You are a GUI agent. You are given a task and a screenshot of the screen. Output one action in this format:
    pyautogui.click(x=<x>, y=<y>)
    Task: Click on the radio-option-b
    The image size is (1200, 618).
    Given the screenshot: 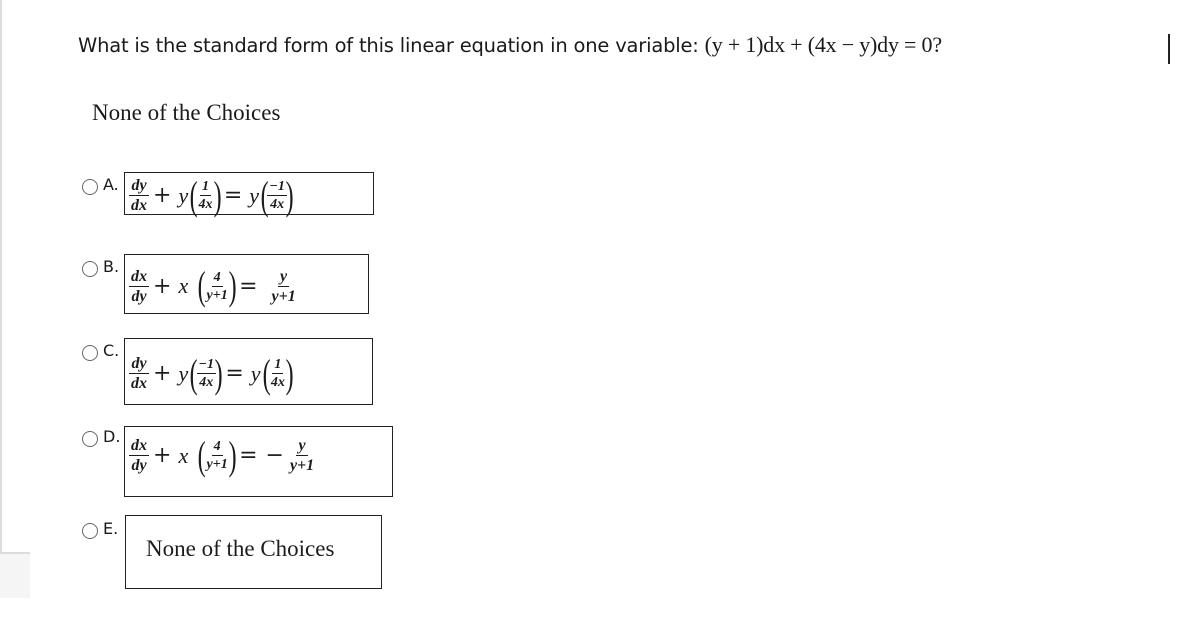 What is the action you would take?
    pyautogui.click(x=90, y=269)
    